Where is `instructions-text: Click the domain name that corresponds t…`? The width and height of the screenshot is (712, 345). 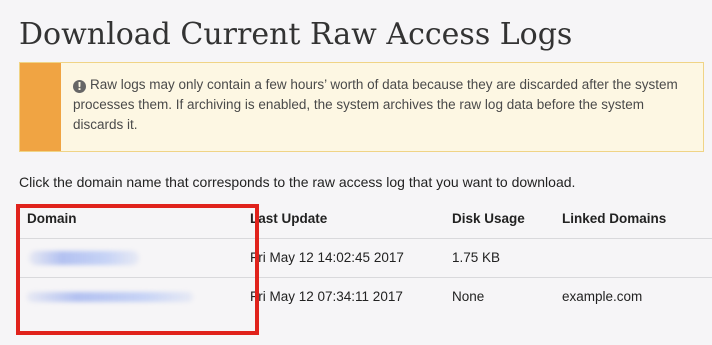
instructions-text: Click the domain name that corresponds t… is located at coordinates (297, 182).